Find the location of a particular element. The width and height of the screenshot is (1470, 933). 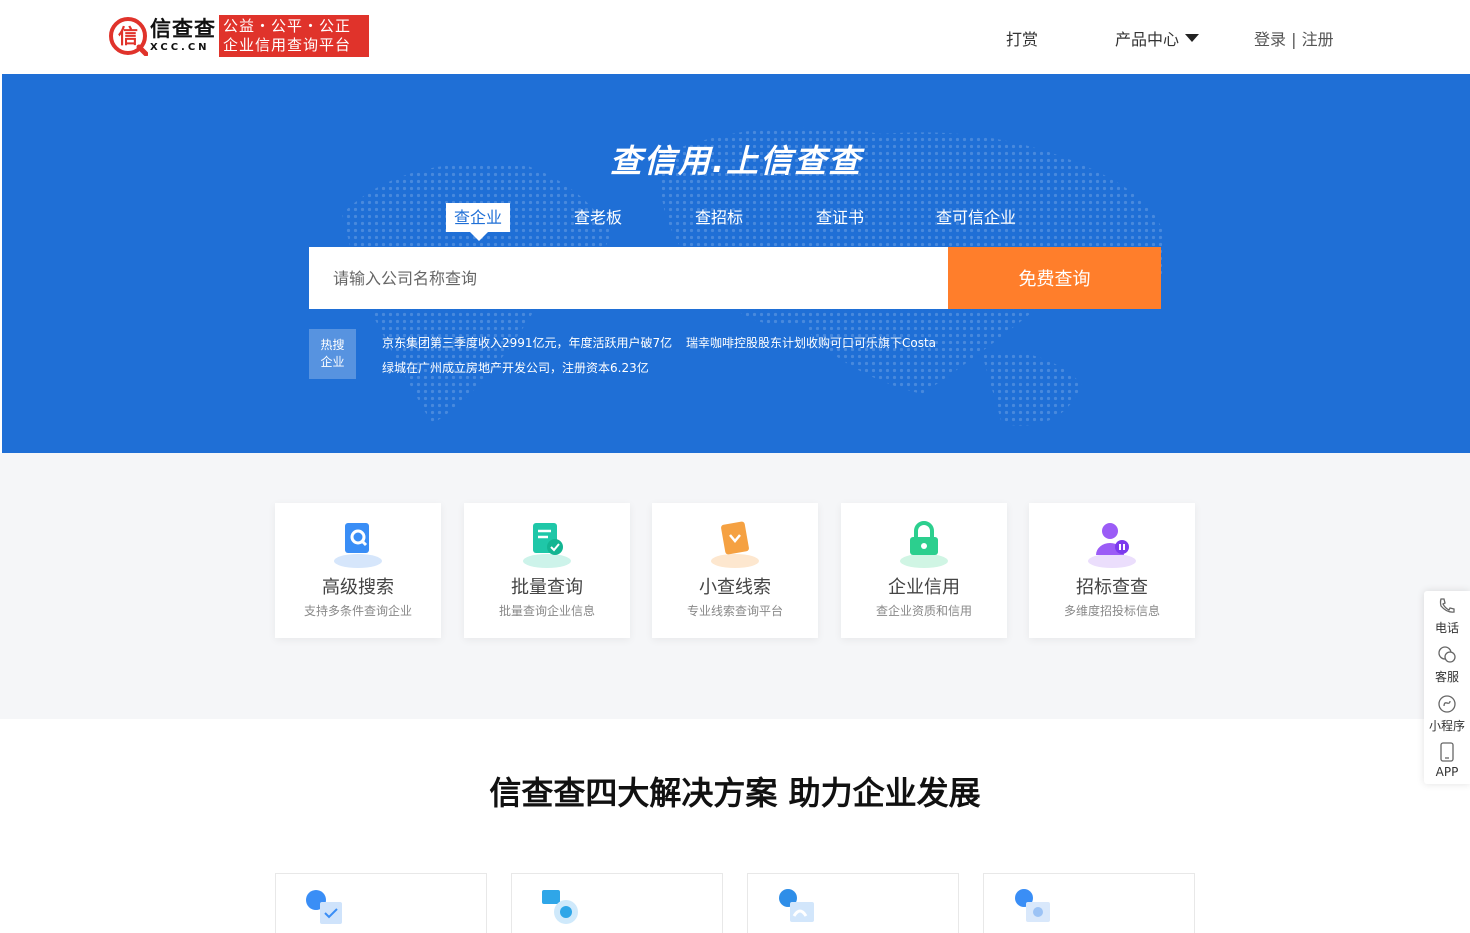

tab-bidding: 查招标 is located at coordinates (719, 217).